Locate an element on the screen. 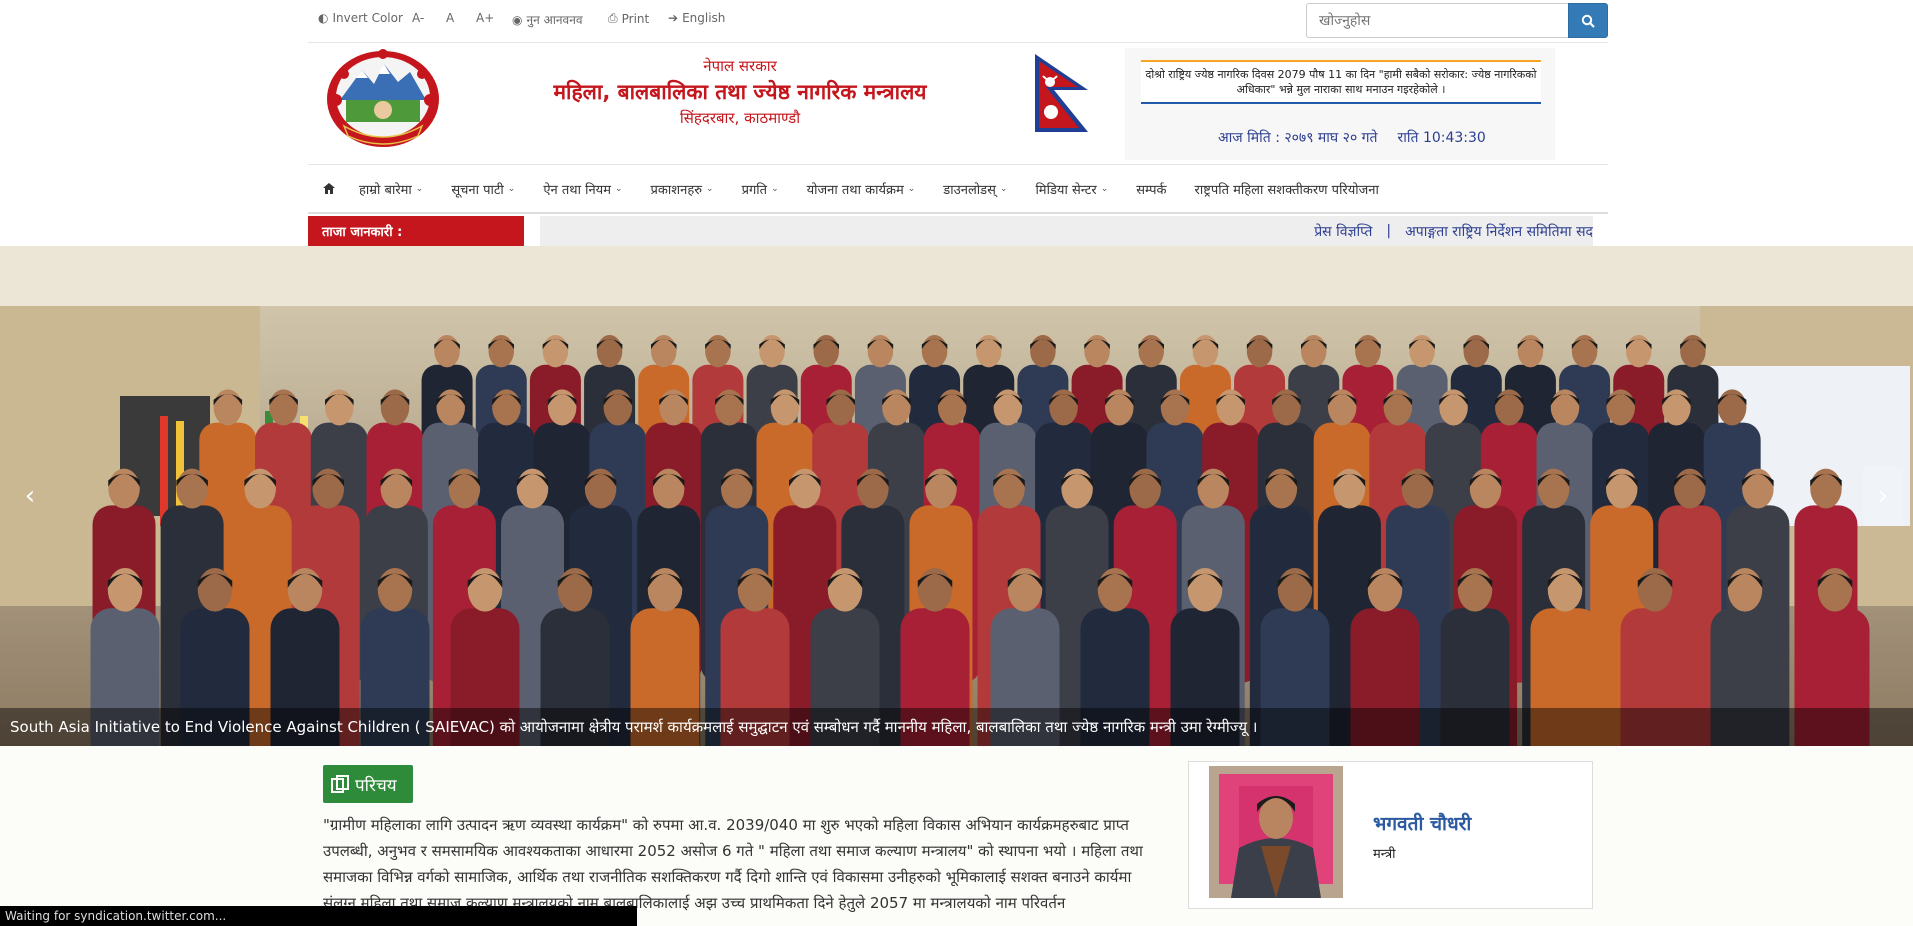 The width and height of the screenshot is (1913, 926). chevron-right-icon: › is located at coordinates (1883, 496).